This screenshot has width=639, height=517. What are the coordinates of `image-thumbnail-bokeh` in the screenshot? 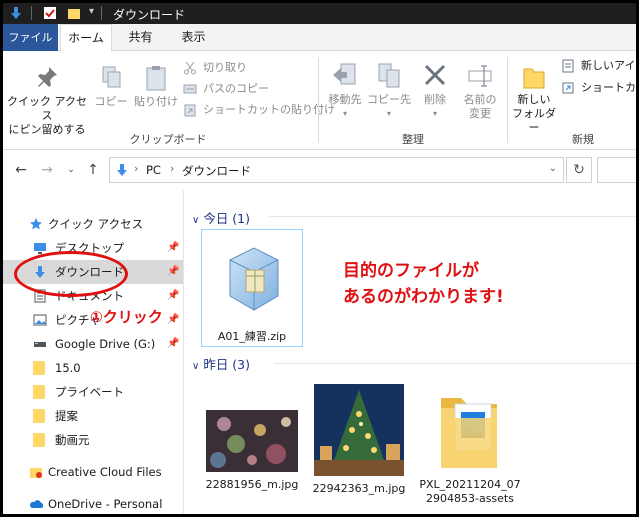 It's located at (252, 441).